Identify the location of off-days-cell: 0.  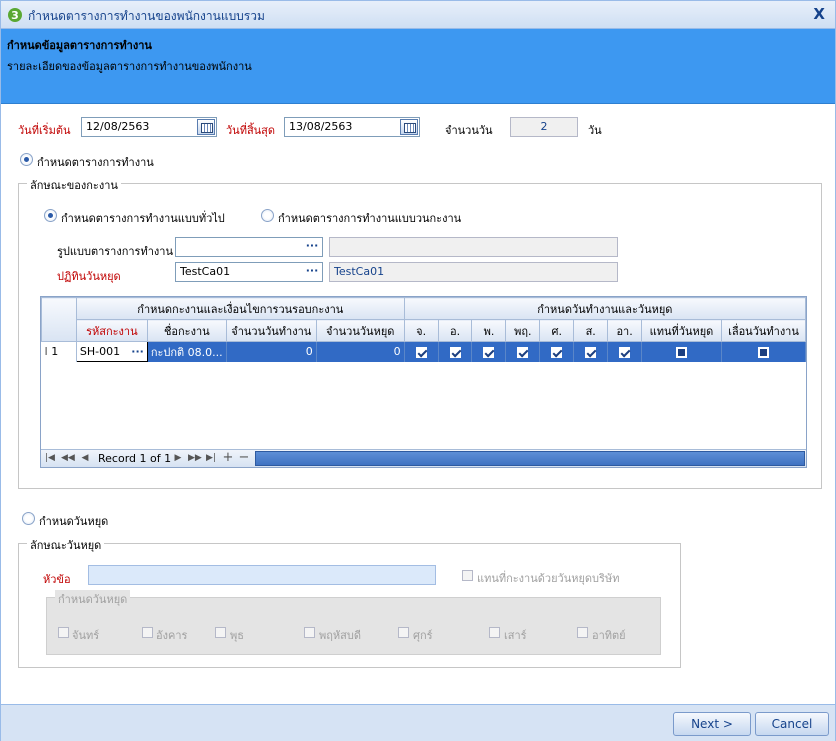
(360, 351).